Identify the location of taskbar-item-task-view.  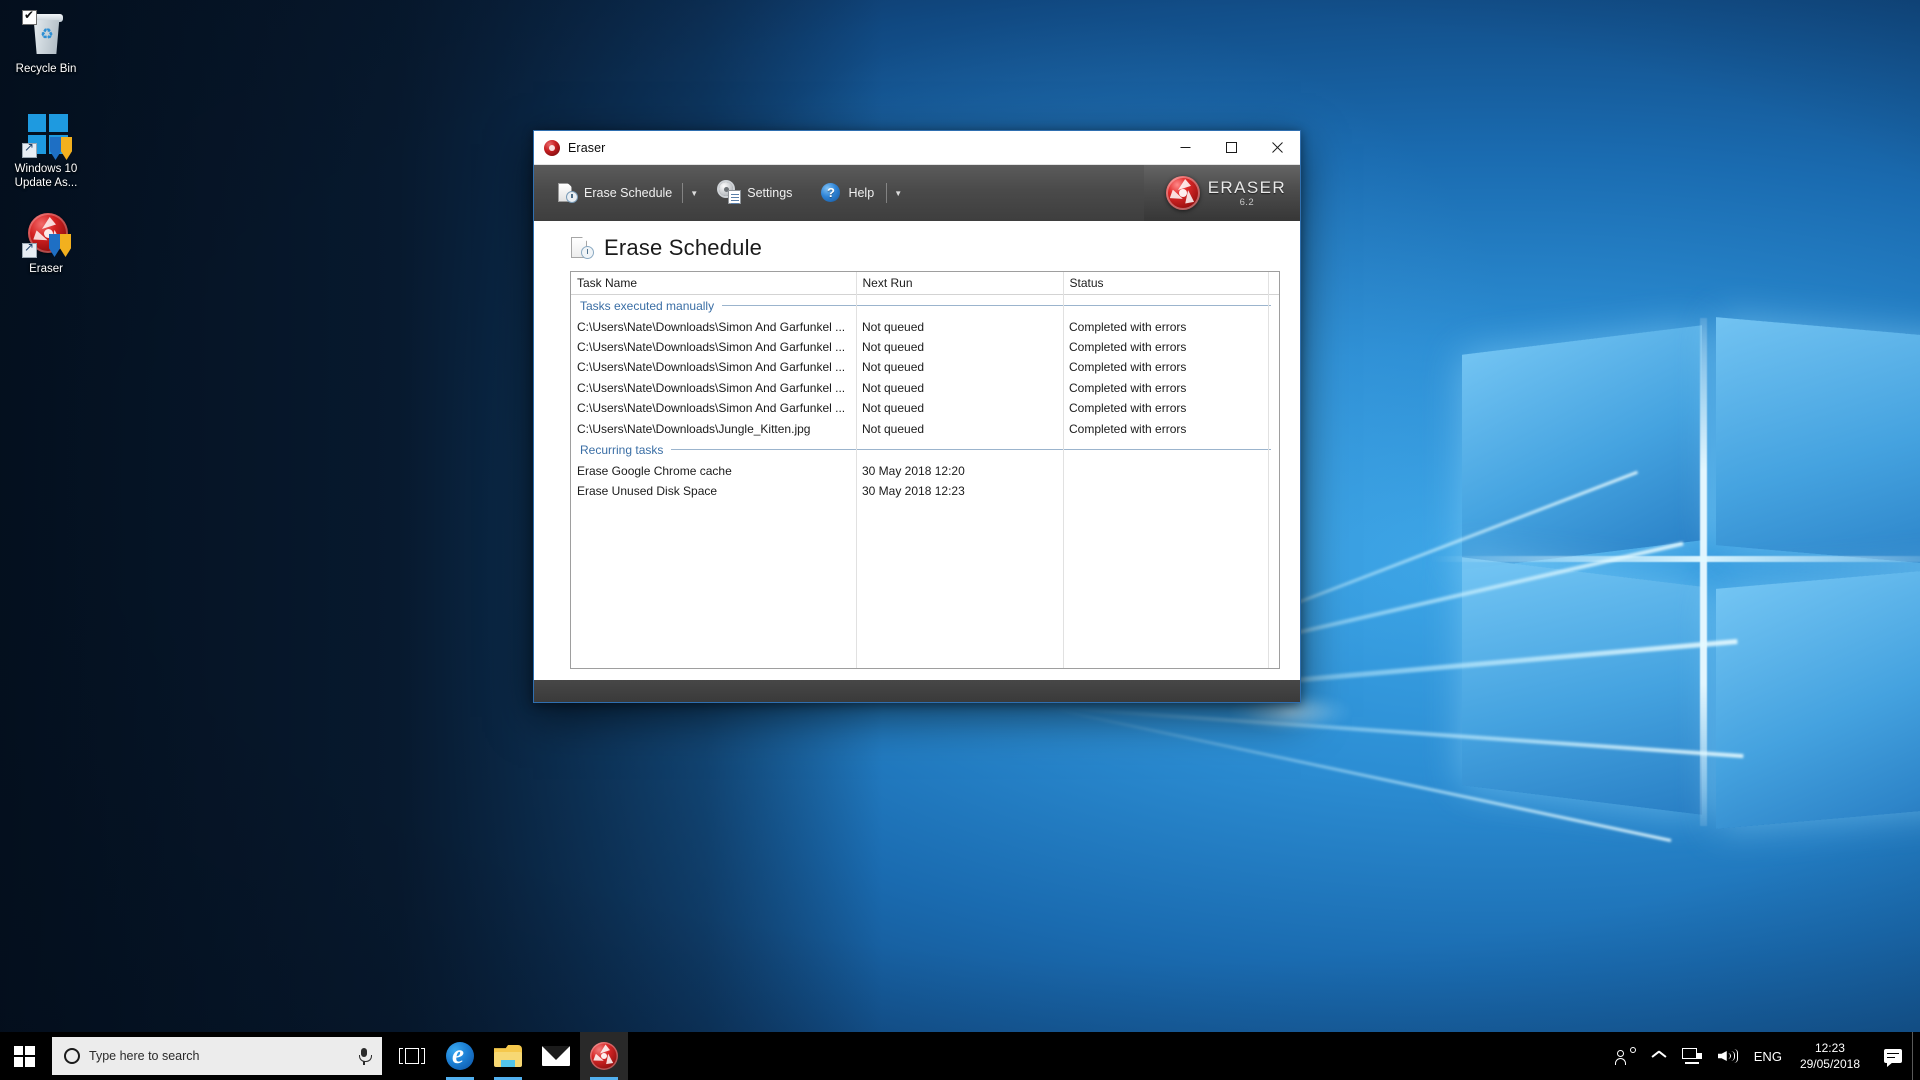
(412, 1056).